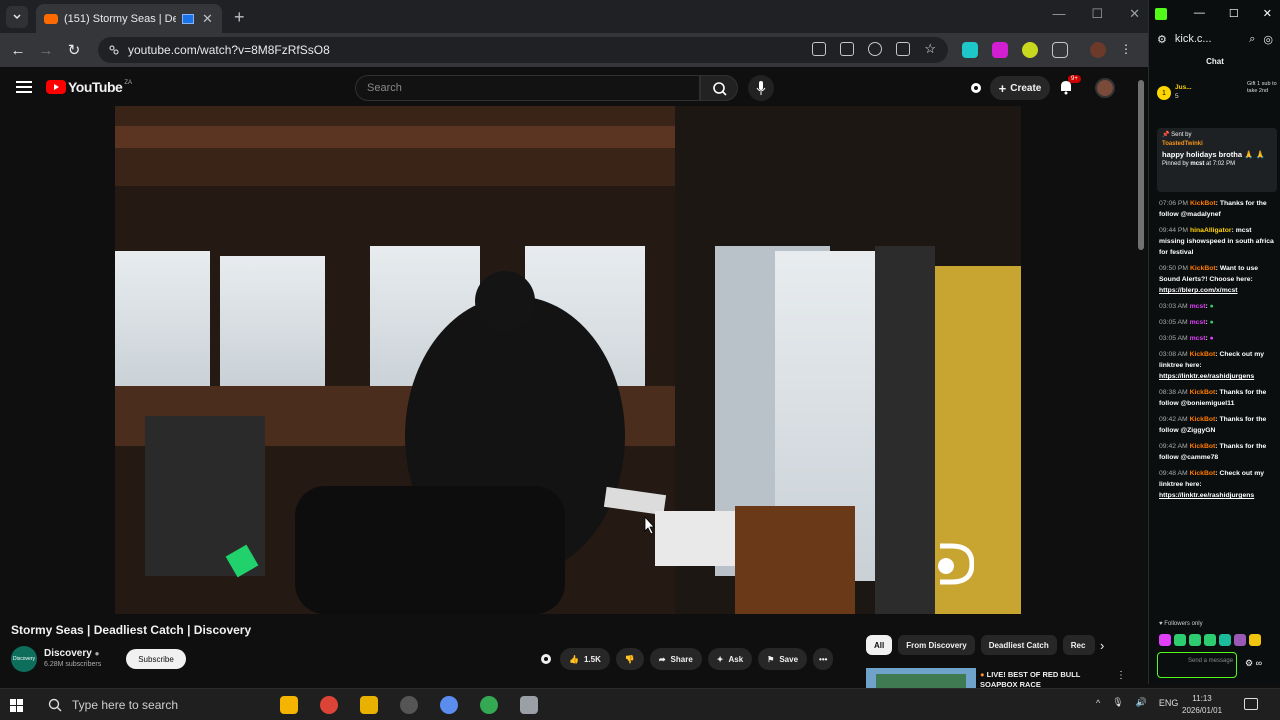 Image resolution: width=1280 pixels, height=720 pixels. I want to click on more-vertical-icon: ⋮, so click(1121, 675).